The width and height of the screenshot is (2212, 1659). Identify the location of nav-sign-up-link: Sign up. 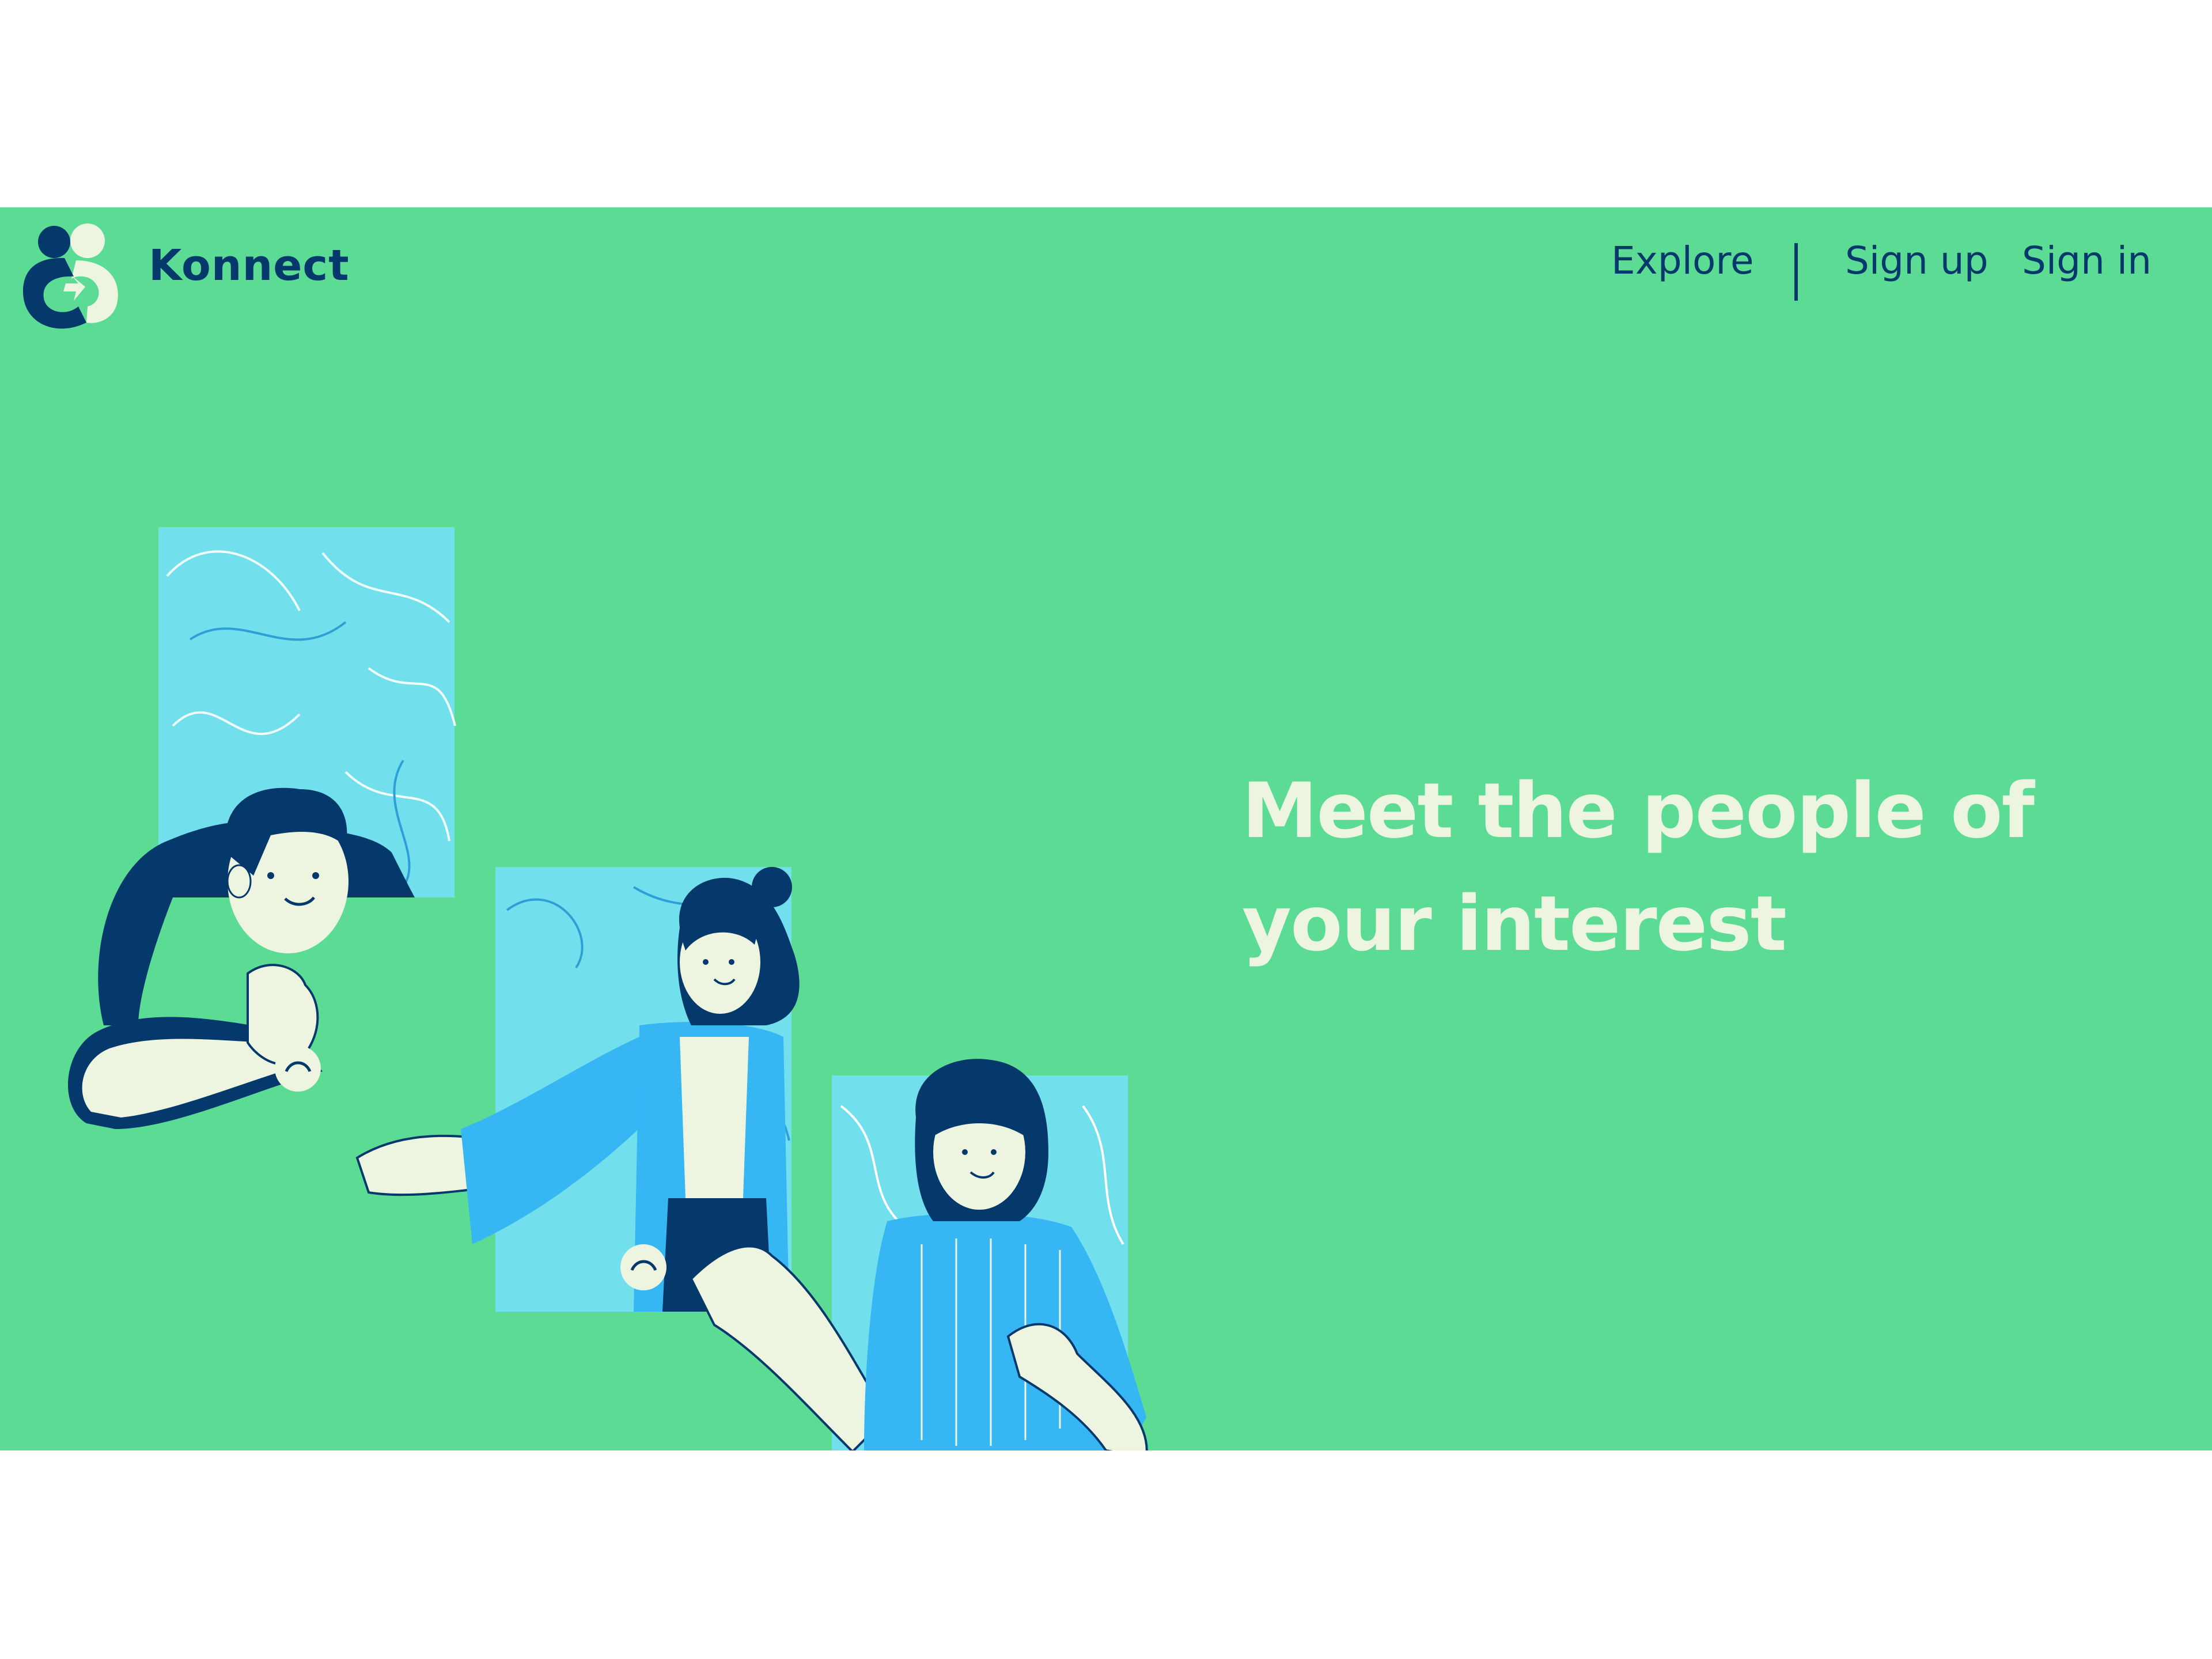
(1916, 261).